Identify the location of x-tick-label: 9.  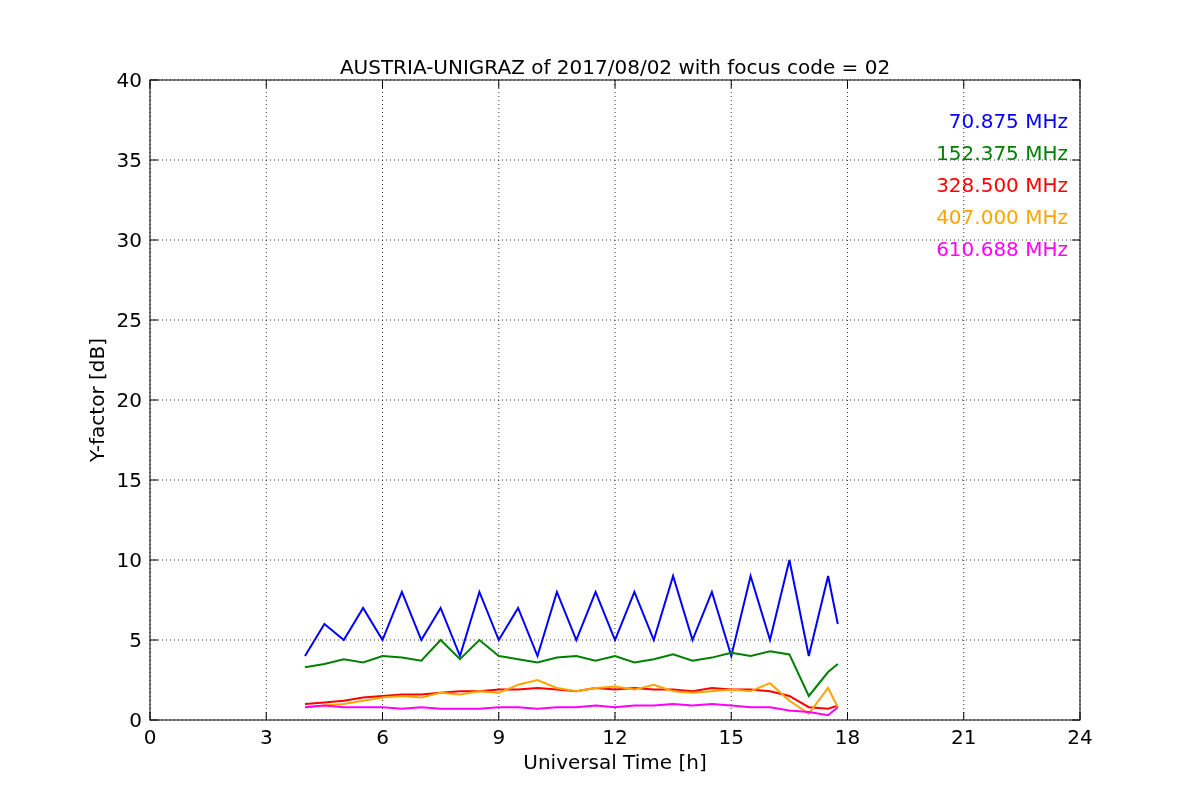
(499, 737).